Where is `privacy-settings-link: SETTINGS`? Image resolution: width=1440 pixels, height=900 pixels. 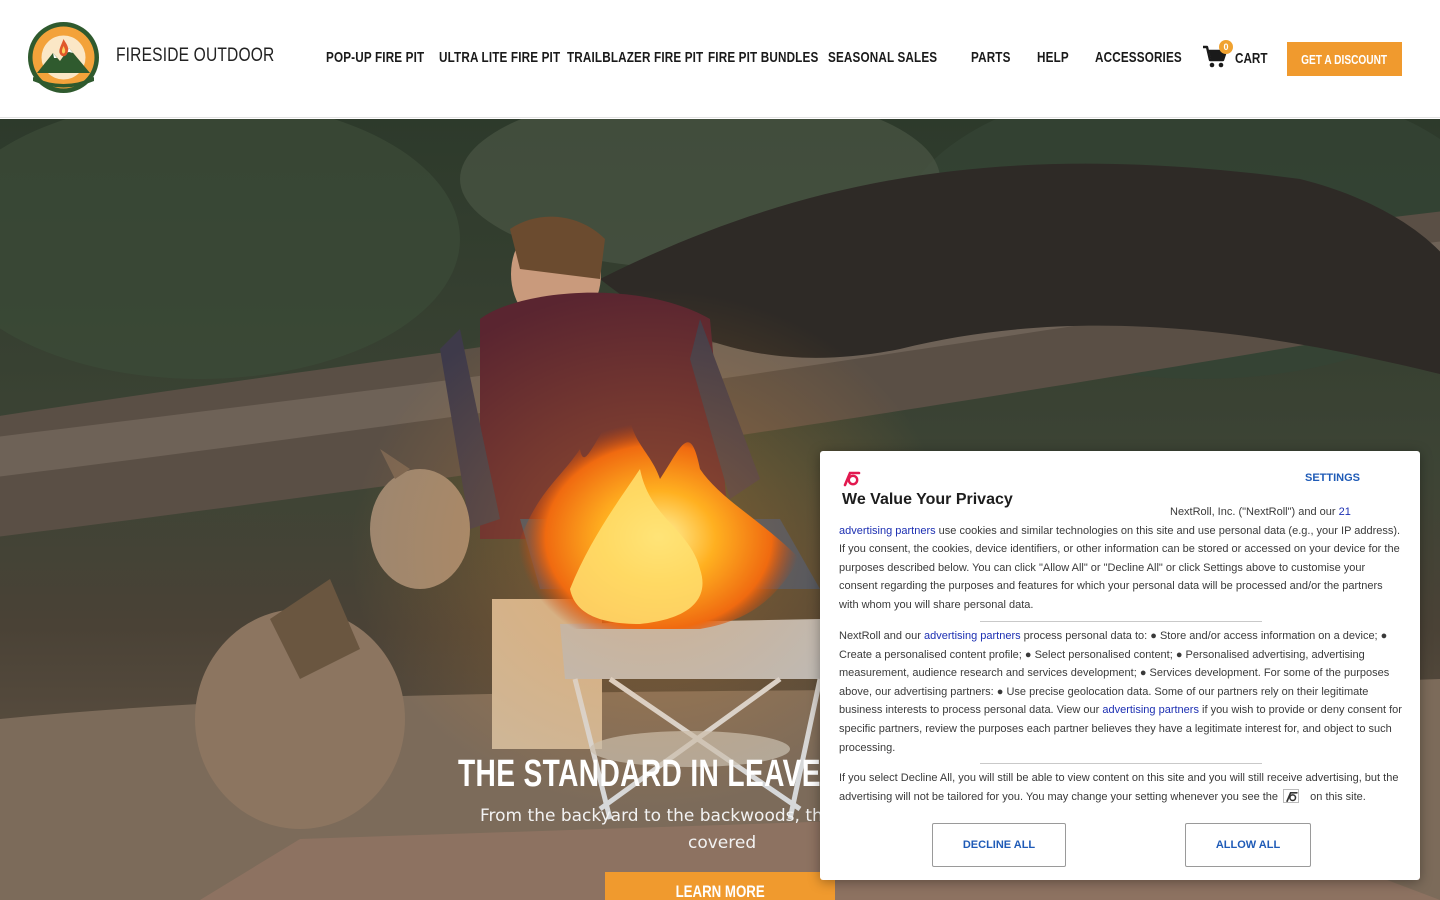 privacy-settings-link: SETTINGS is located at coordinates (1332, 478).